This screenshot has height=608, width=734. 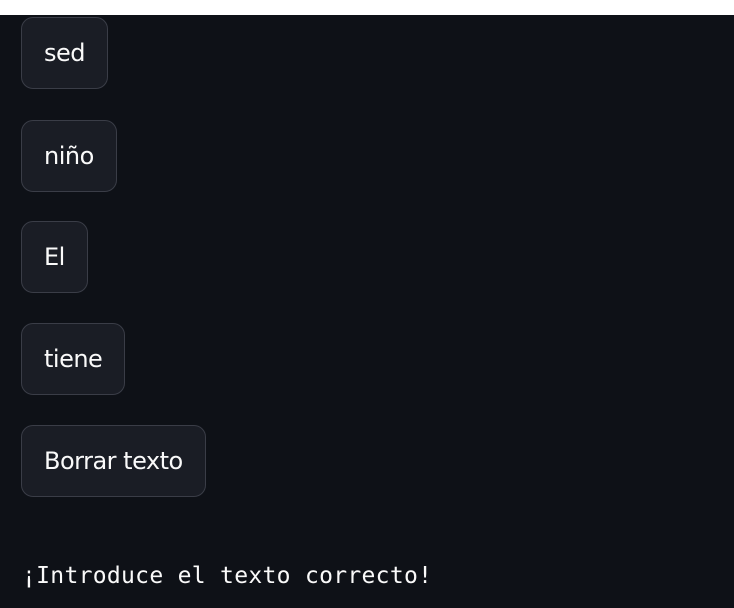 I want to click on word-button-sed: sed, so click(x=65, y=53).